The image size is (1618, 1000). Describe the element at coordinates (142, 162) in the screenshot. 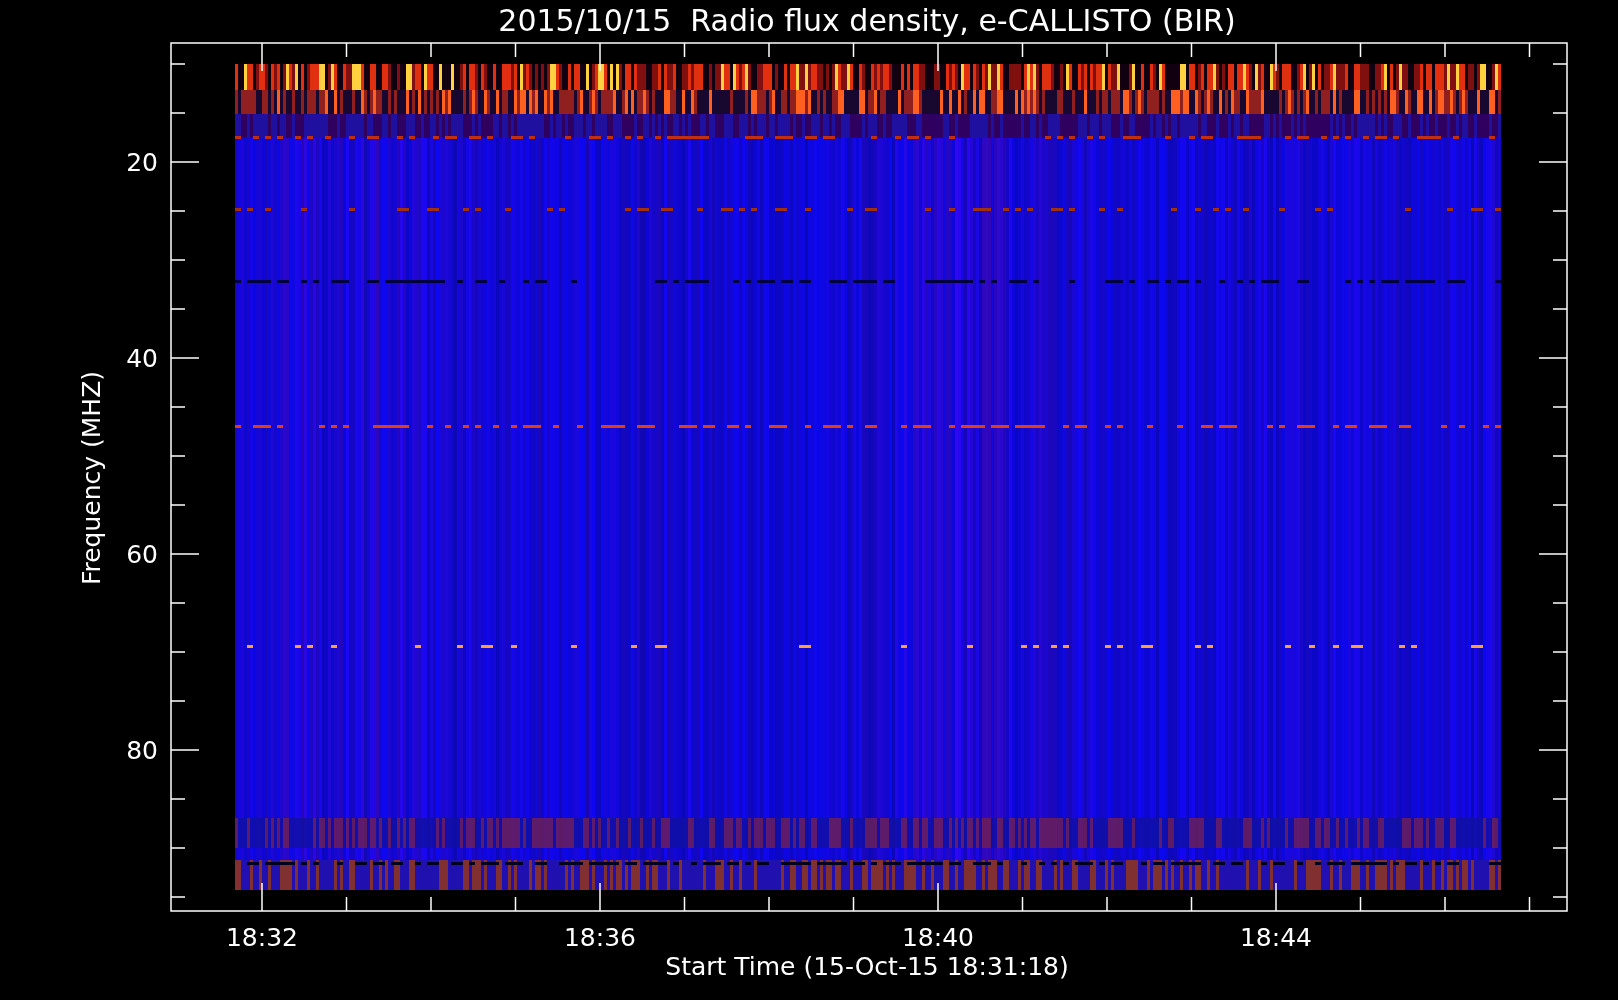

I see `y-tick-label: 20` at that location.